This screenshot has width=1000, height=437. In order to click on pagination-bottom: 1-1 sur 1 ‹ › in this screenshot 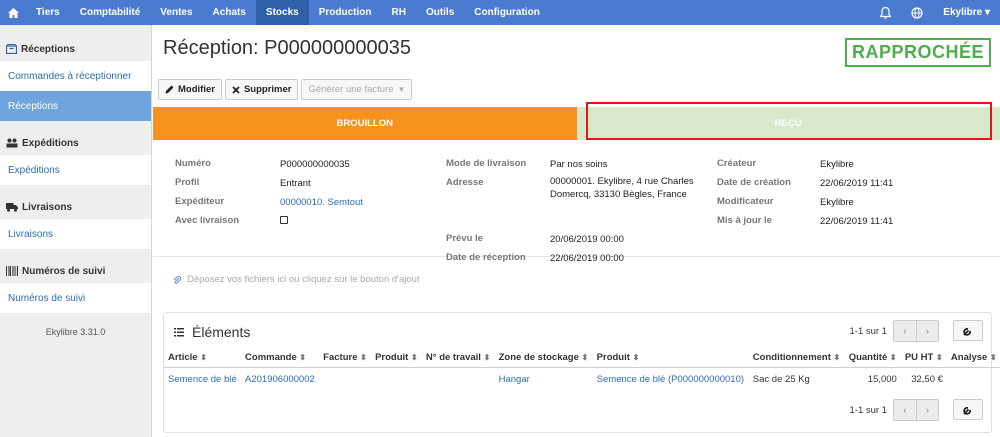, I will do `click(894, 410)`.